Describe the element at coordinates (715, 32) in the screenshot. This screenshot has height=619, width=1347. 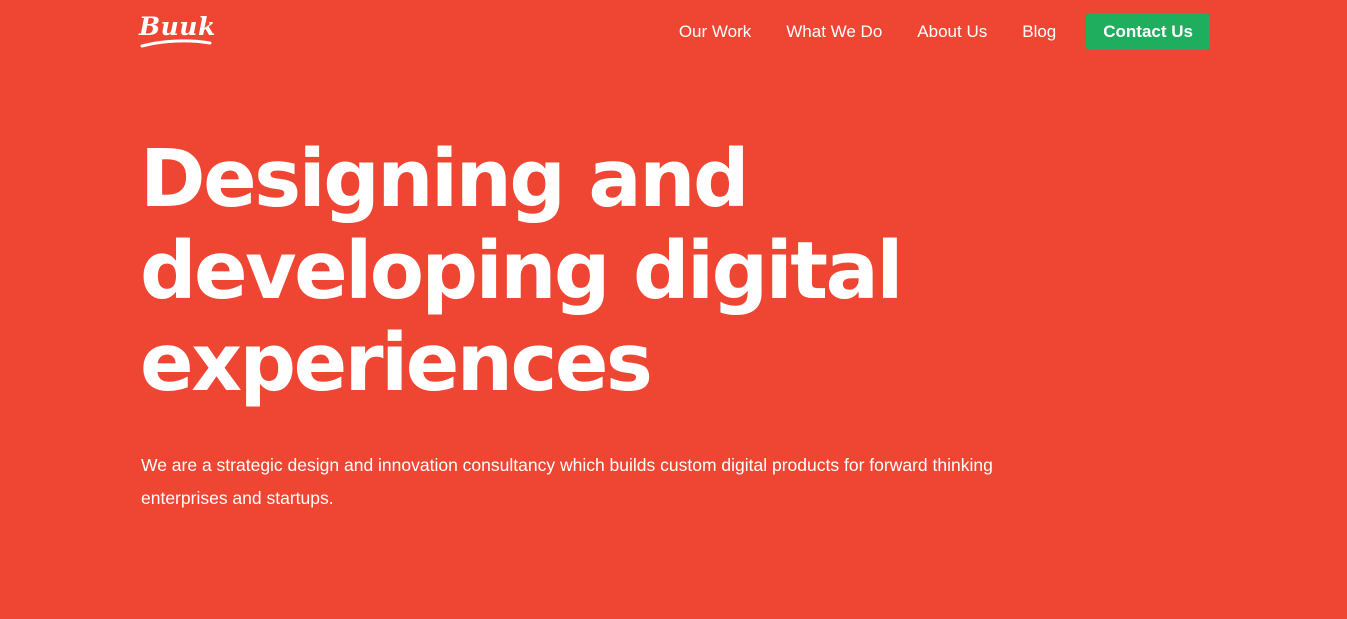
I see `nav-item-our-work: Our Work` at that location.